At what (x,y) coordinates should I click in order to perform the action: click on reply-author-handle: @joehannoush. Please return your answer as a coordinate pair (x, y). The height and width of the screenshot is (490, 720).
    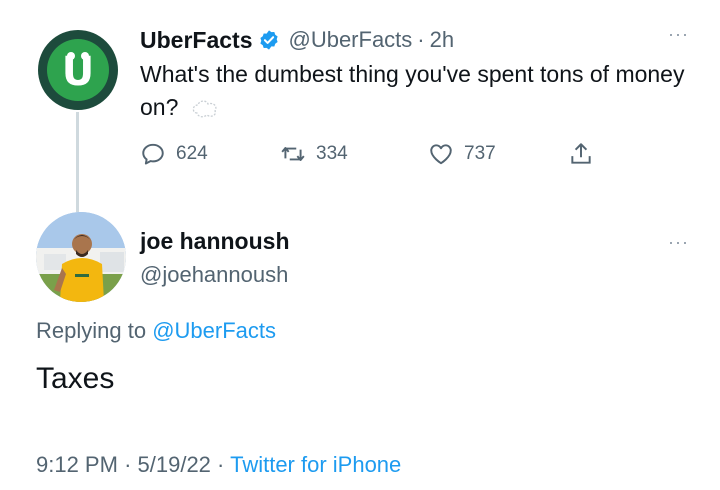
    Looking at the image, I should click on (214, 274).